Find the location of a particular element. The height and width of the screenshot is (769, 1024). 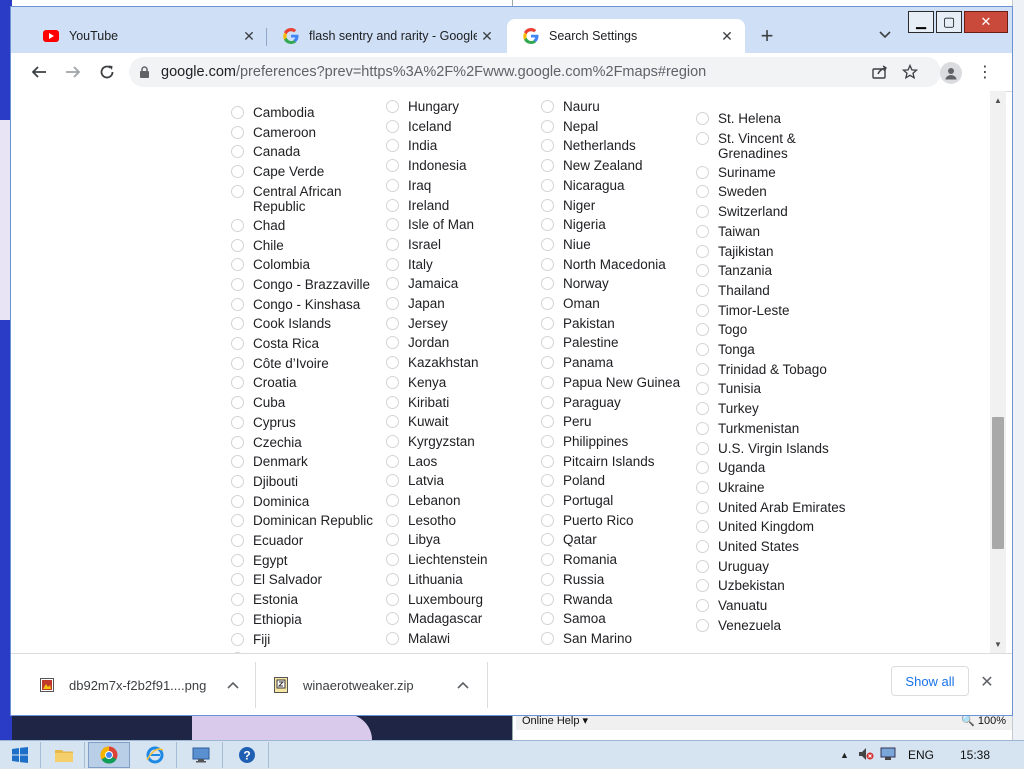

region-option-chile: Chile is located at coordinates (307, 245).